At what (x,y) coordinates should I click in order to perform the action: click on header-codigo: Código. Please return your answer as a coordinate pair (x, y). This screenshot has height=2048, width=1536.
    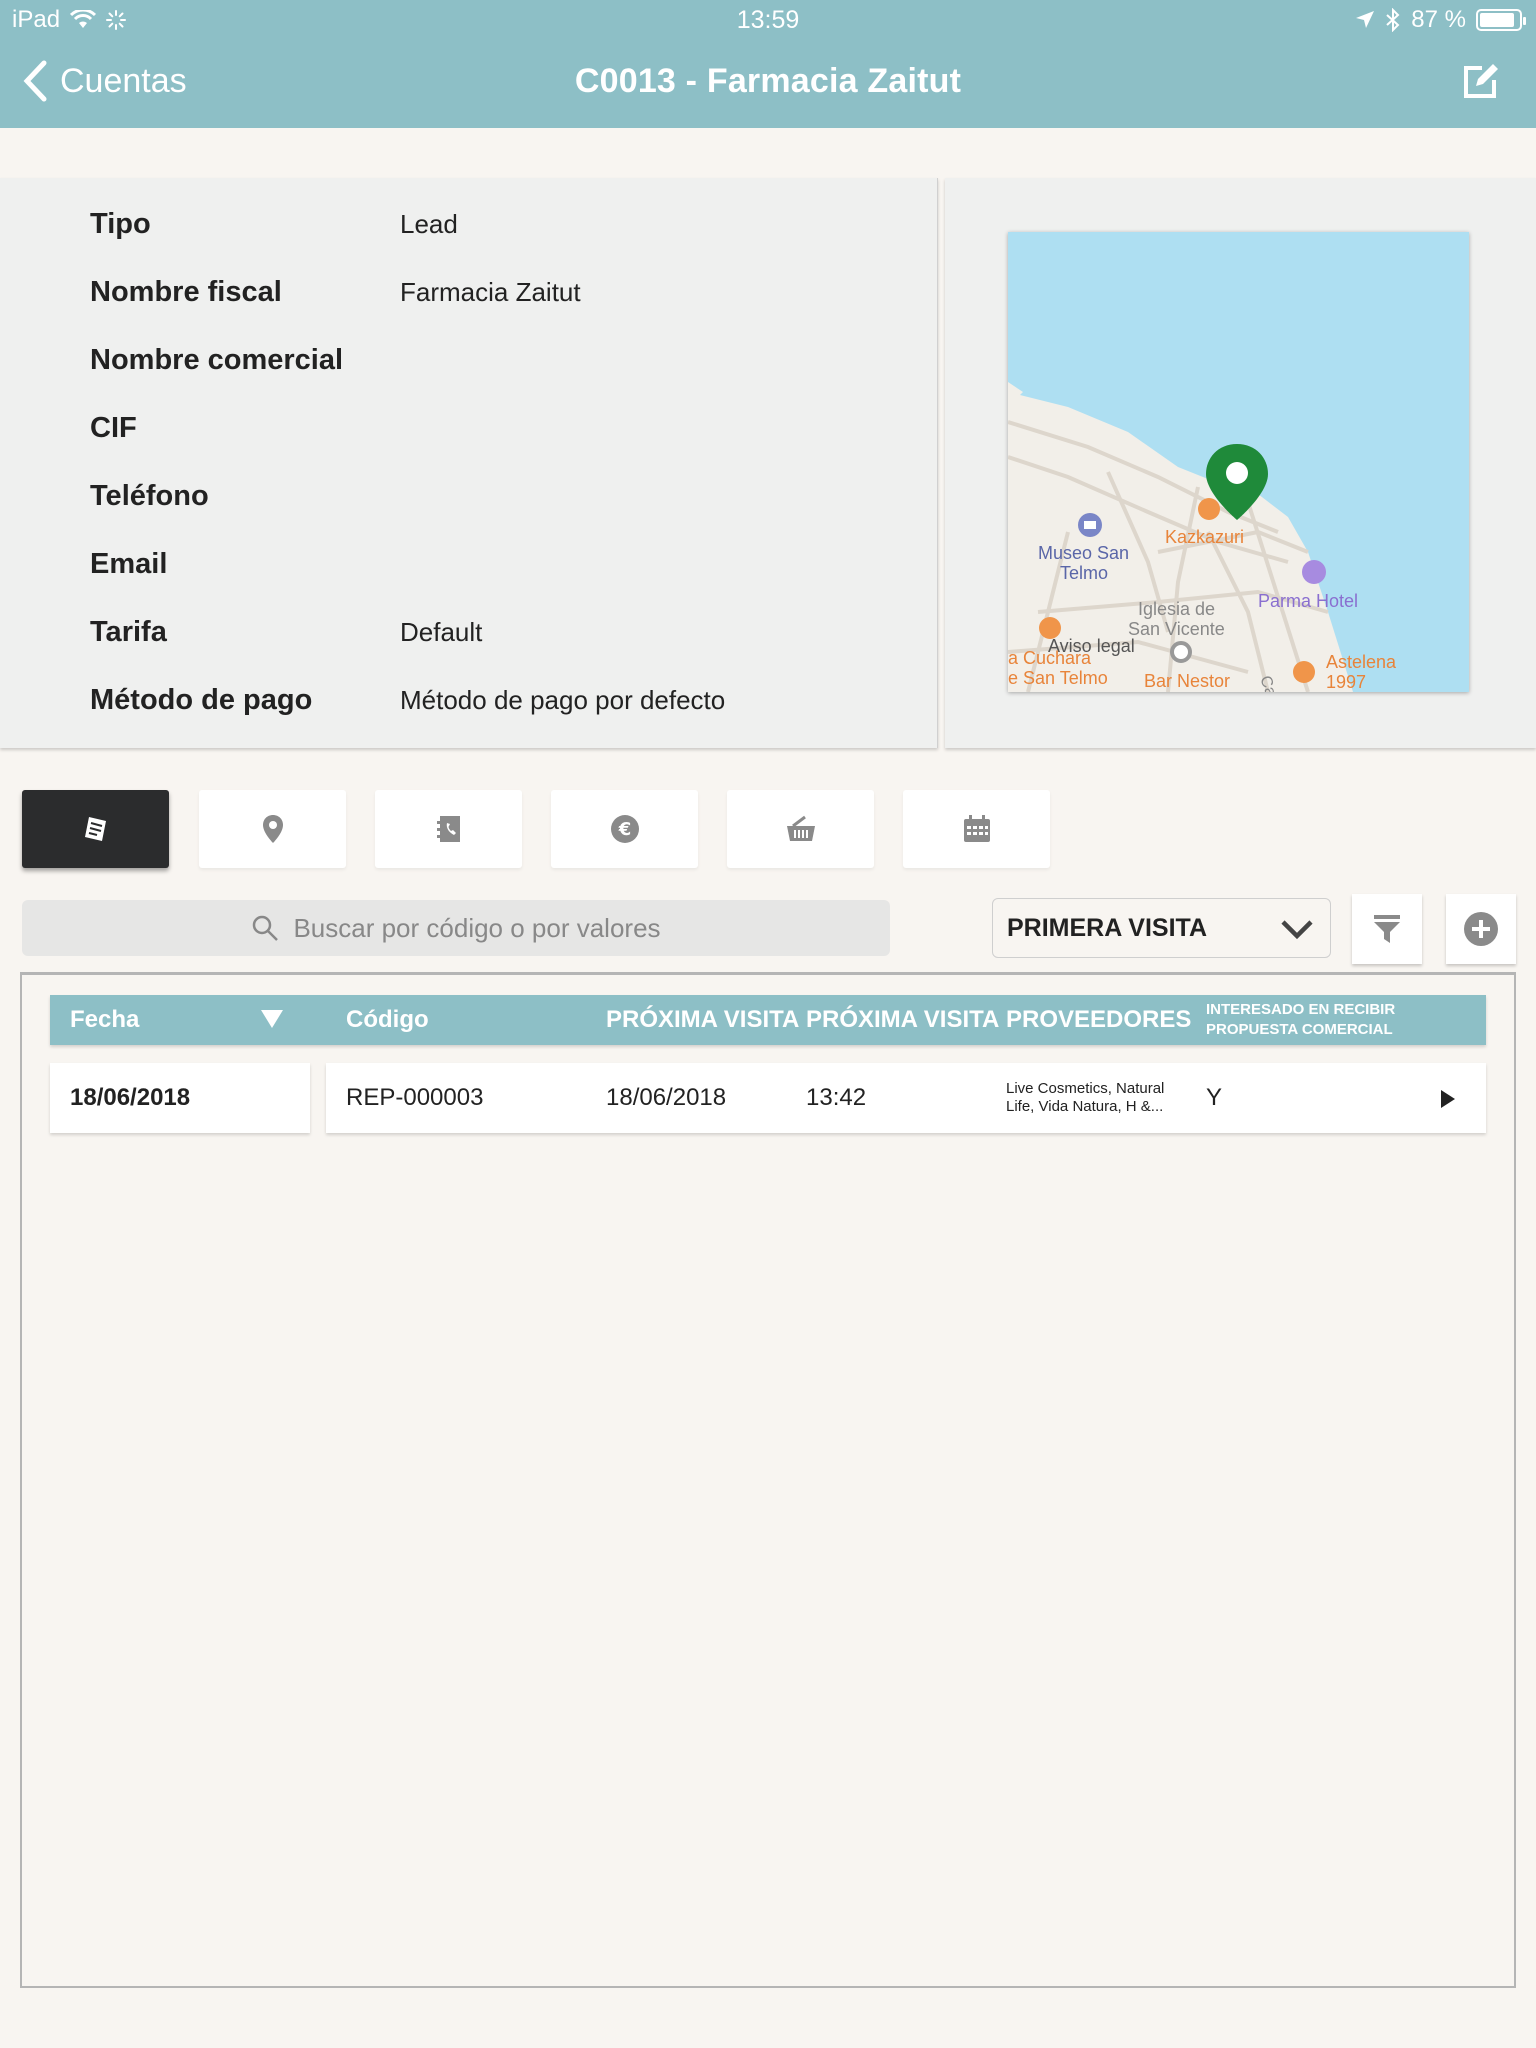
    Looking at the image, I should click on (387, 1019).